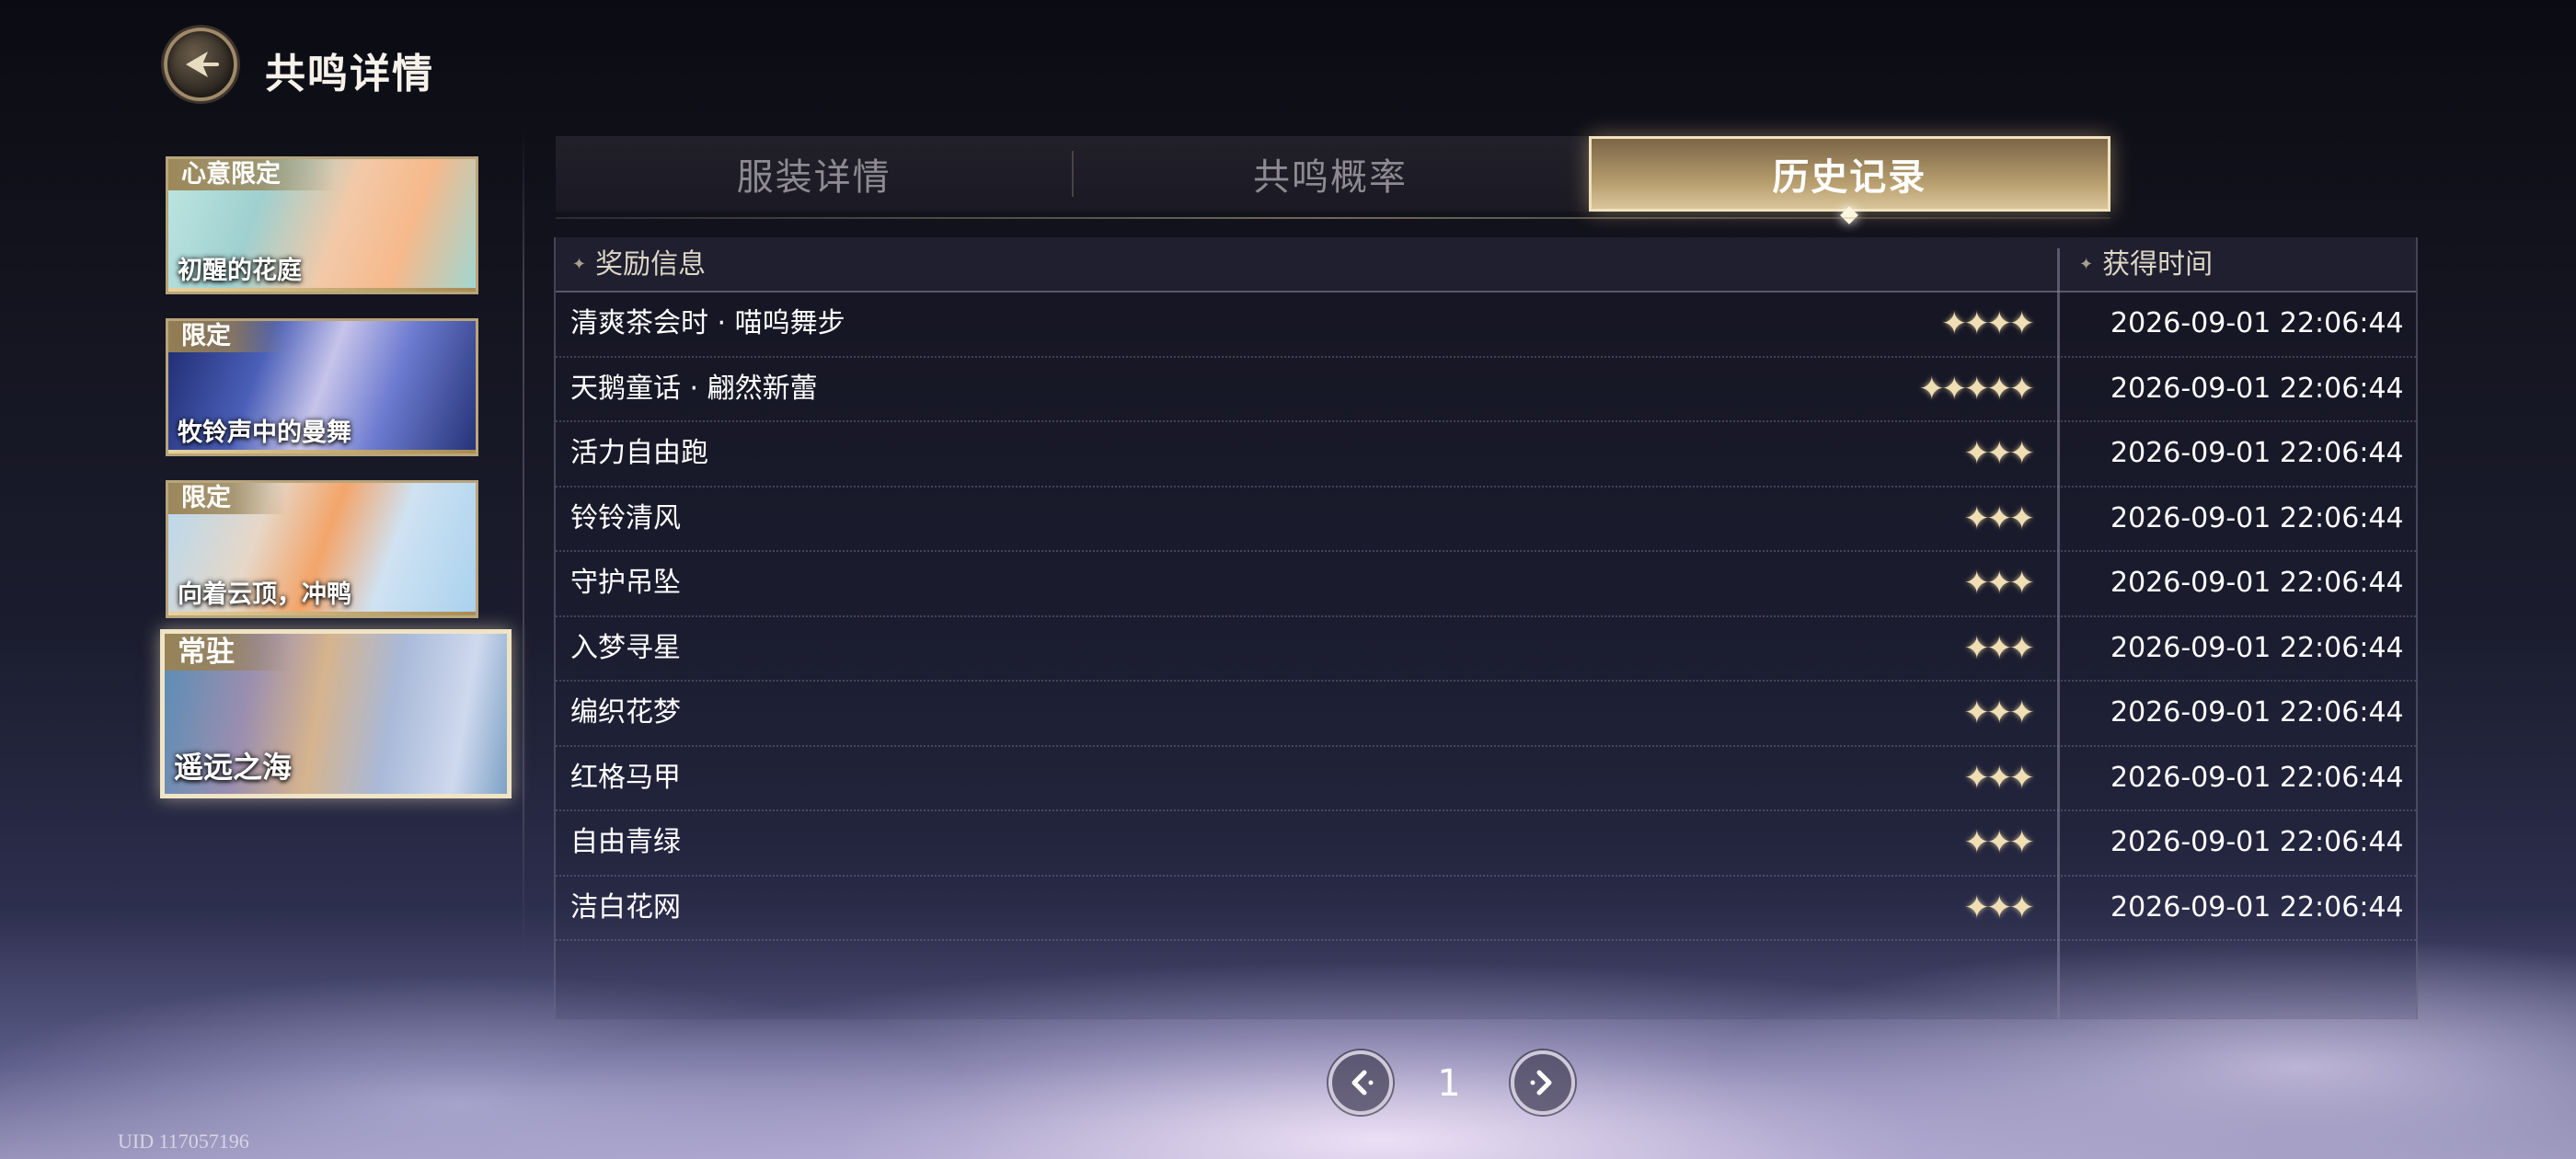 The height and width of the screenshot is (1159, 2576). I want to click on reward-name: 铃铃清风, so click(625, 517).